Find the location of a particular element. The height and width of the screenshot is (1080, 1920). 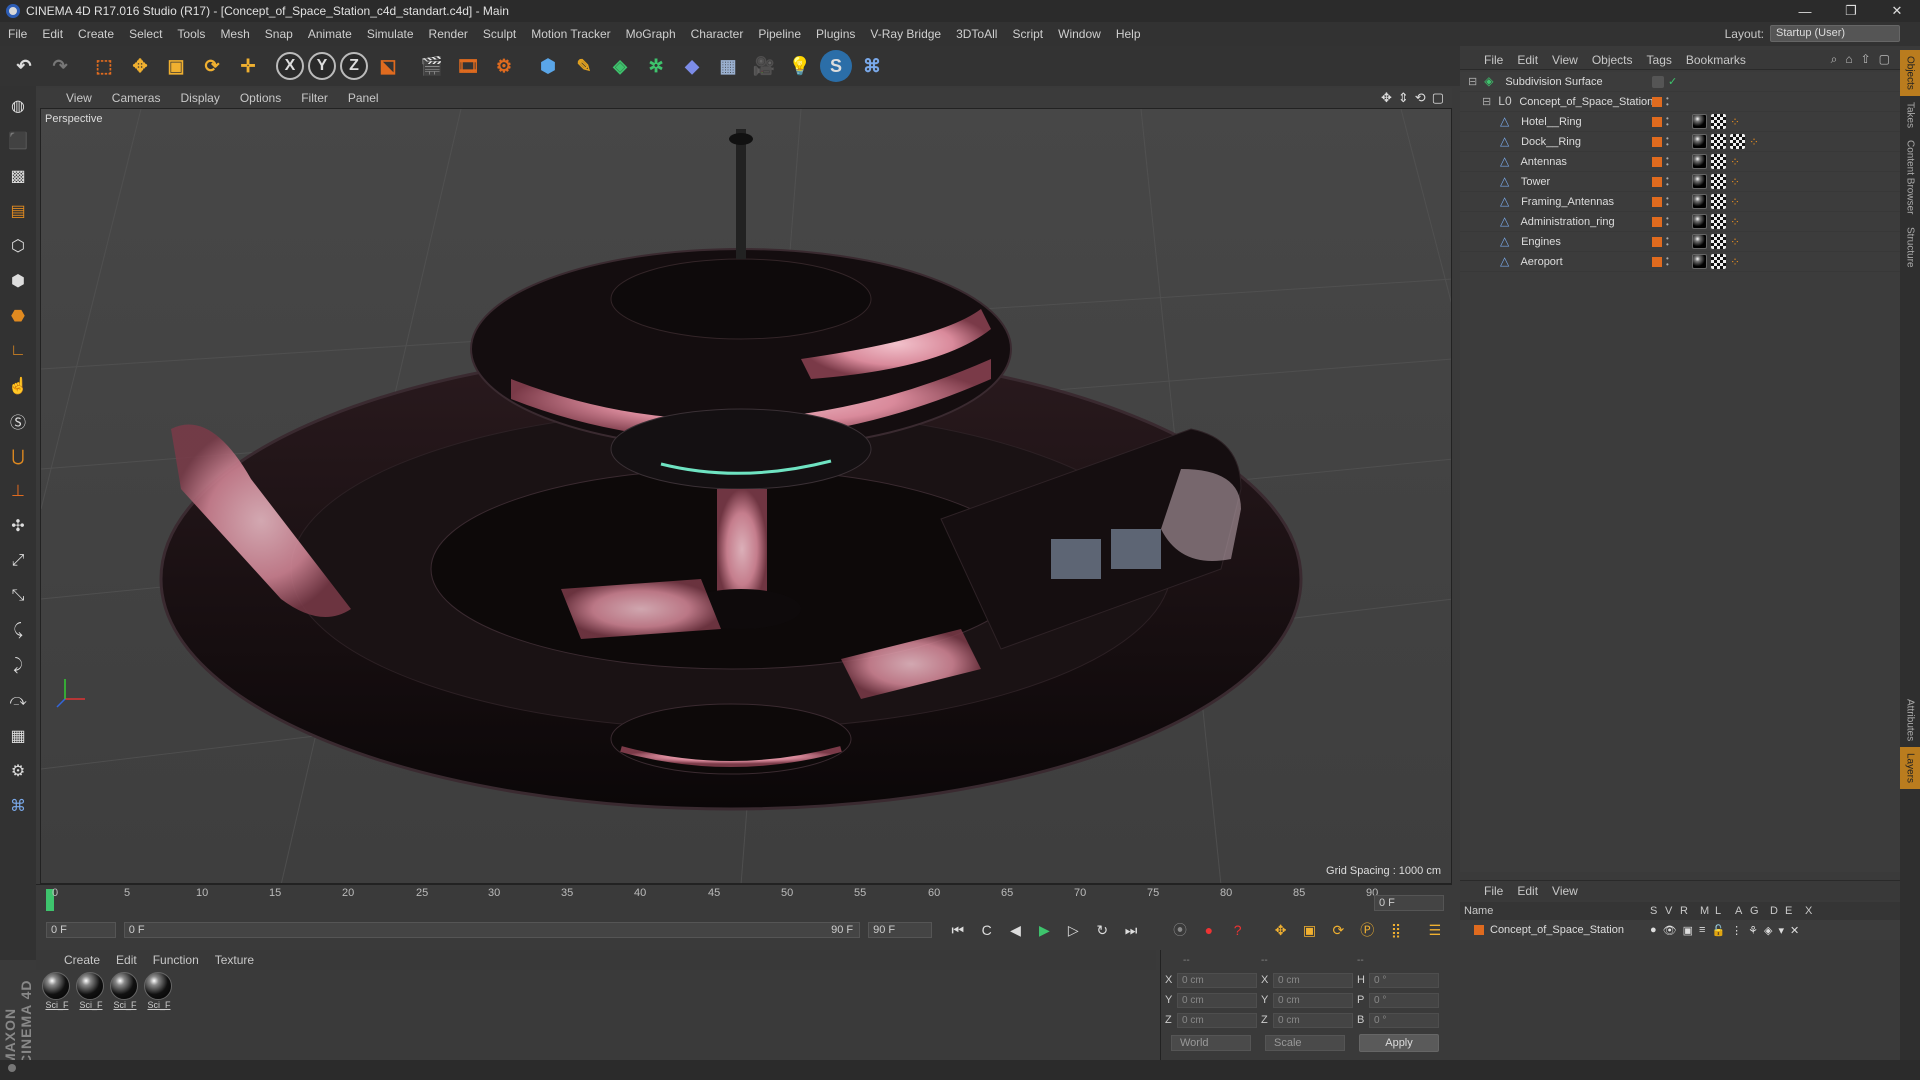

render-settings-icon: ⚙ is located at coordinates (504, 66).